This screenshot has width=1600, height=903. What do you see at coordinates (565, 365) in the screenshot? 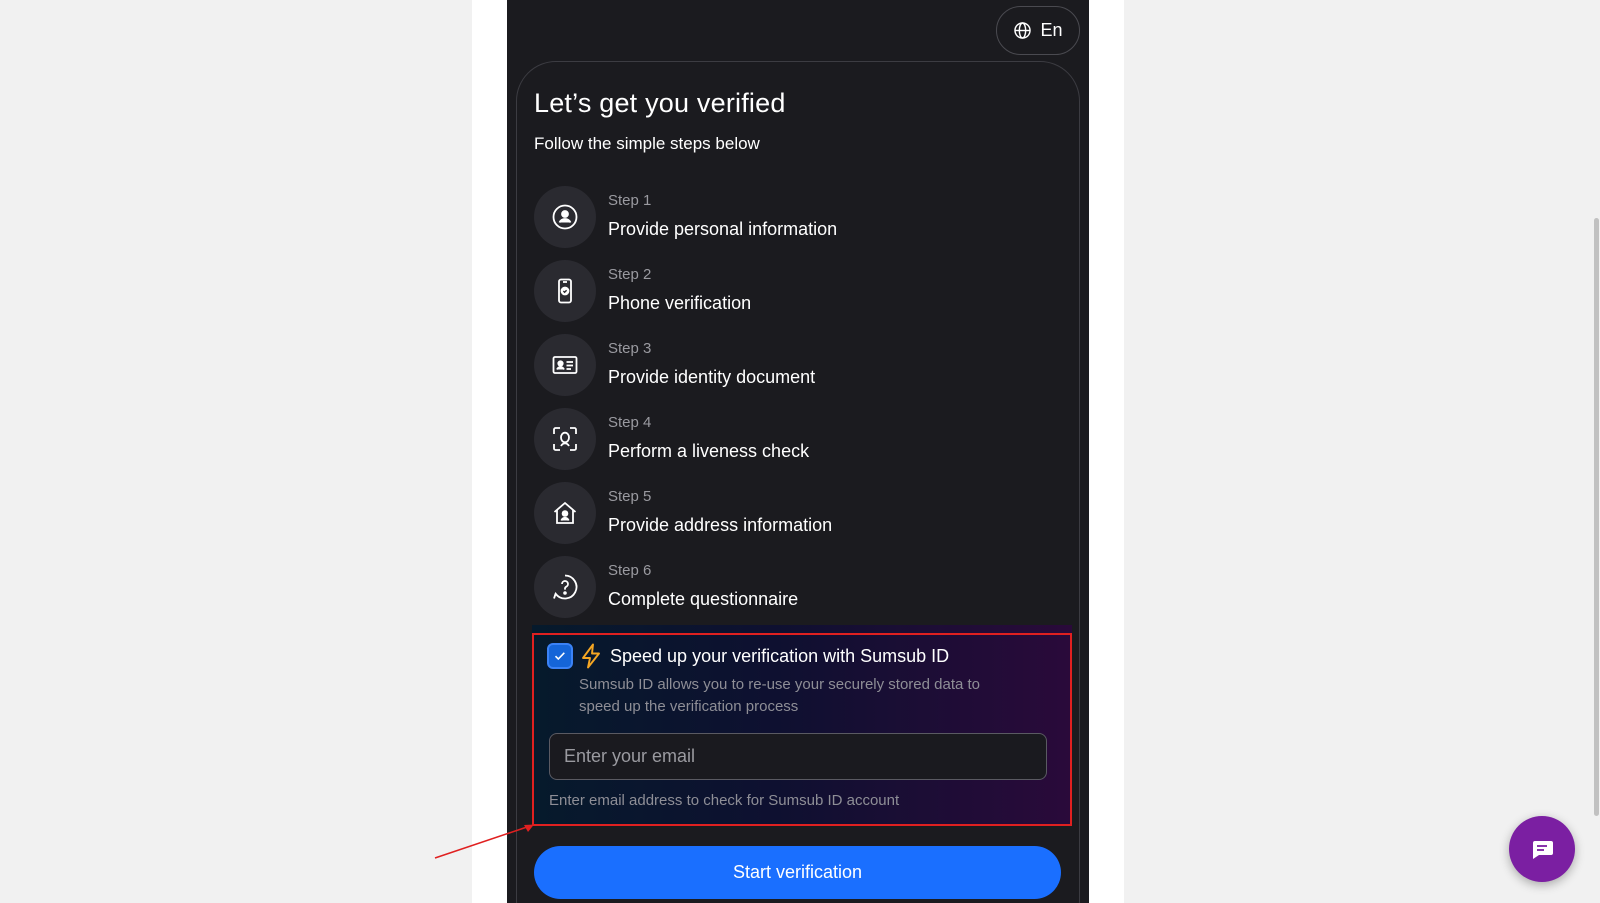
I see `id-card-icon` at bounding box center [565, 365].